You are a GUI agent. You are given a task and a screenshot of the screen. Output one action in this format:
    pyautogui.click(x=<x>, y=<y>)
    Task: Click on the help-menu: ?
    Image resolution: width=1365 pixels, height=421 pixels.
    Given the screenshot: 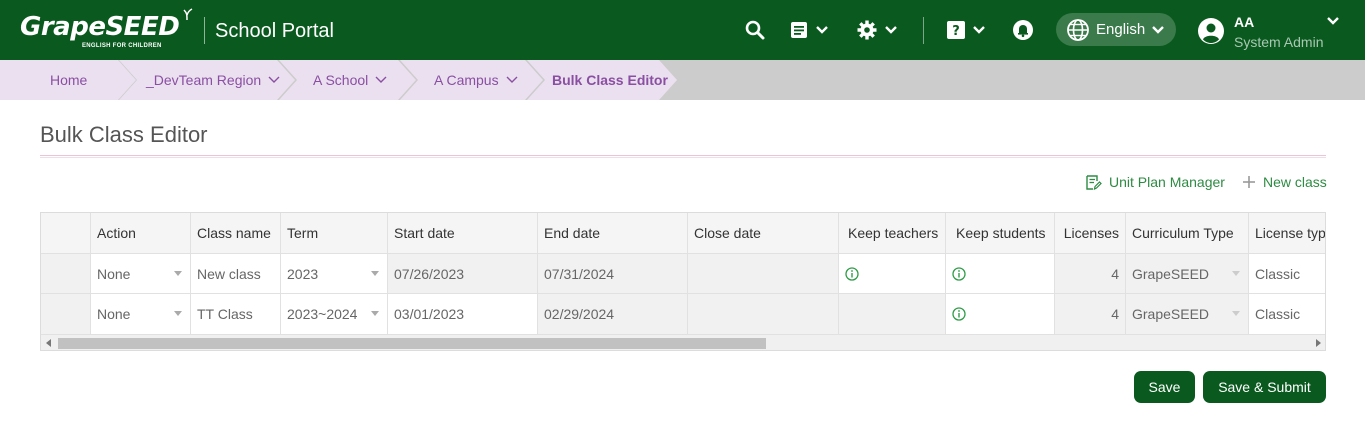 What is the action you would take?
    pyautogui.click(x=966, y=30)
    